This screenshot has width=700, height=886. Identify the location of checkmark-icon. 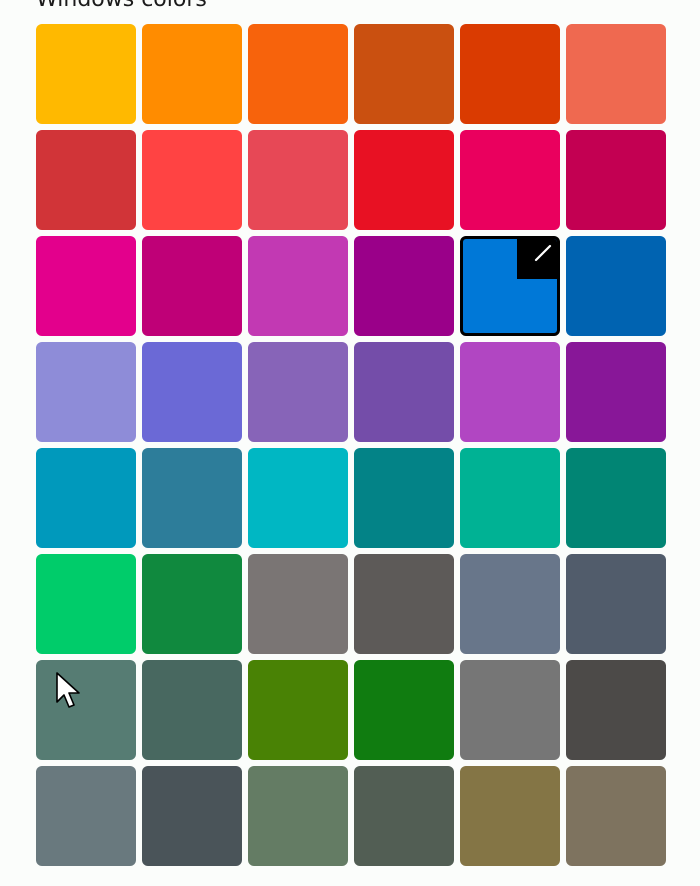
(537, 259).